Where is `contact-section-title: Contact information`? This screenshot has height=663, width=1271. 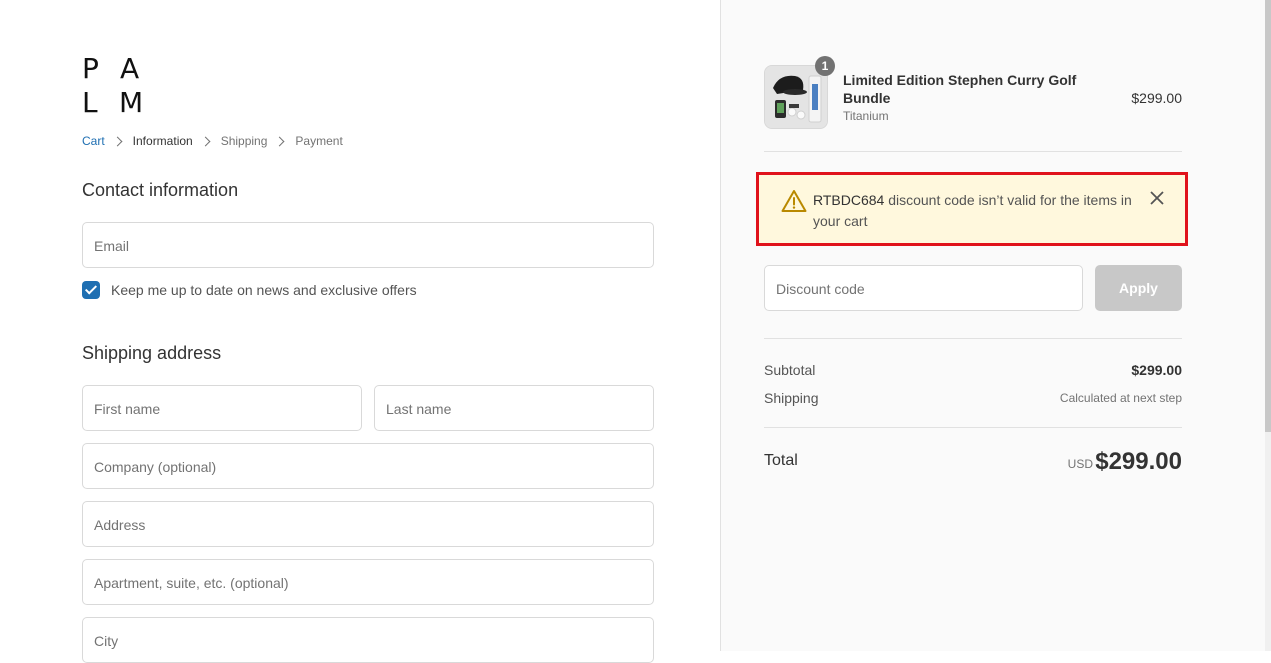
contact-section-title: Contact information is located at coordinates (160, 190).